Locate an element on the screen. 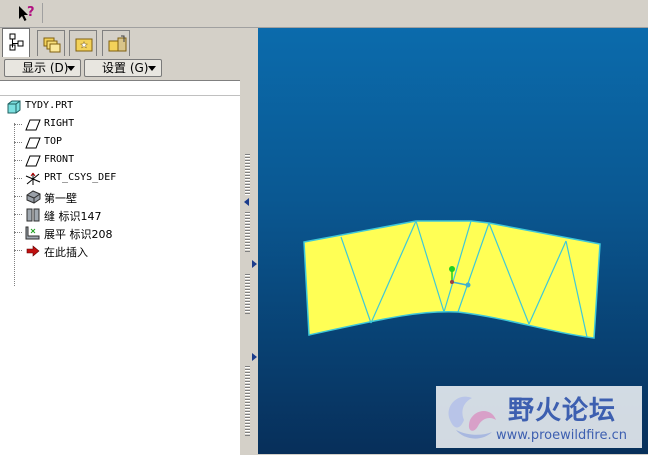  unbend-icon is located at coordinates (32, 233).